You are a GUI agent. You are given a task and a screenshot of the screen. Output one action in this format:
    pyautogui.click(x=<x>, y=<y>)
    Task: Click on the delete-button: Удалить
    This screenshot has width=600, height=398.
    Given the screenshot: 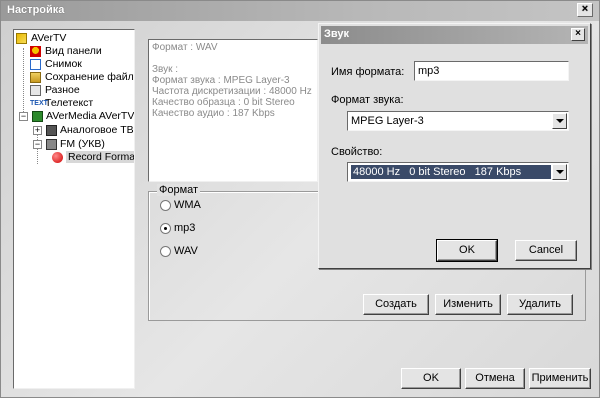 What is the action you would take?
    pyautogui.click(x=540, y=304)
    